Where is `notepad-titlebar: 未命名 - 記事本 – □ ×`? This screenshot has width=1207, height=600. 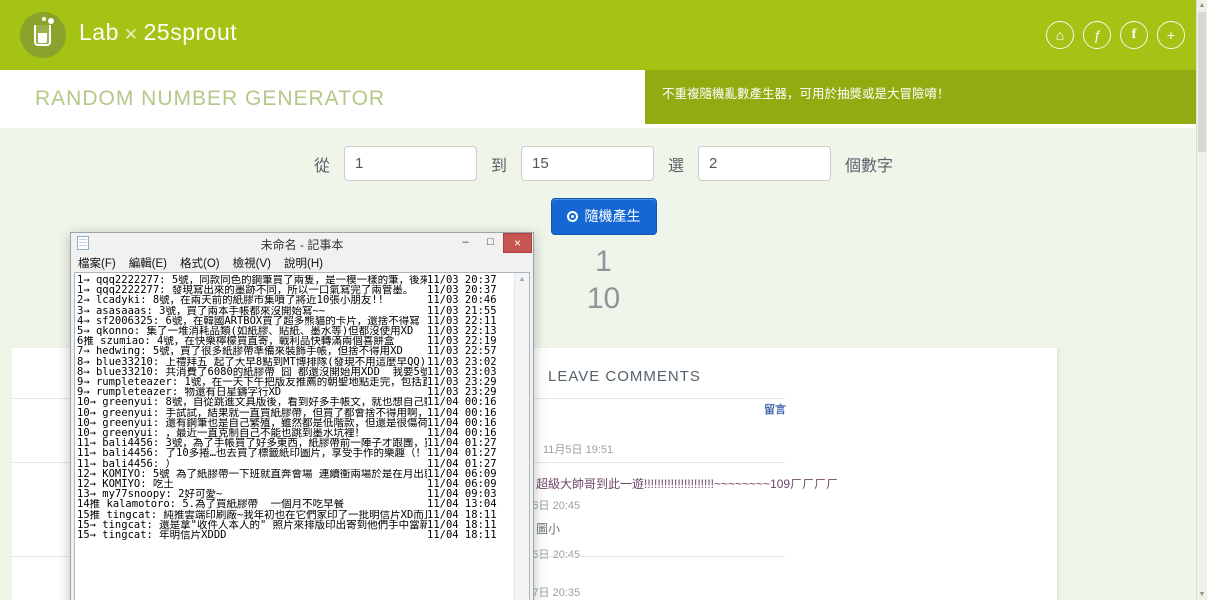 notepad-titlebar: 未命名 - 記事本 – □ × is located at coordinates (302, 243).